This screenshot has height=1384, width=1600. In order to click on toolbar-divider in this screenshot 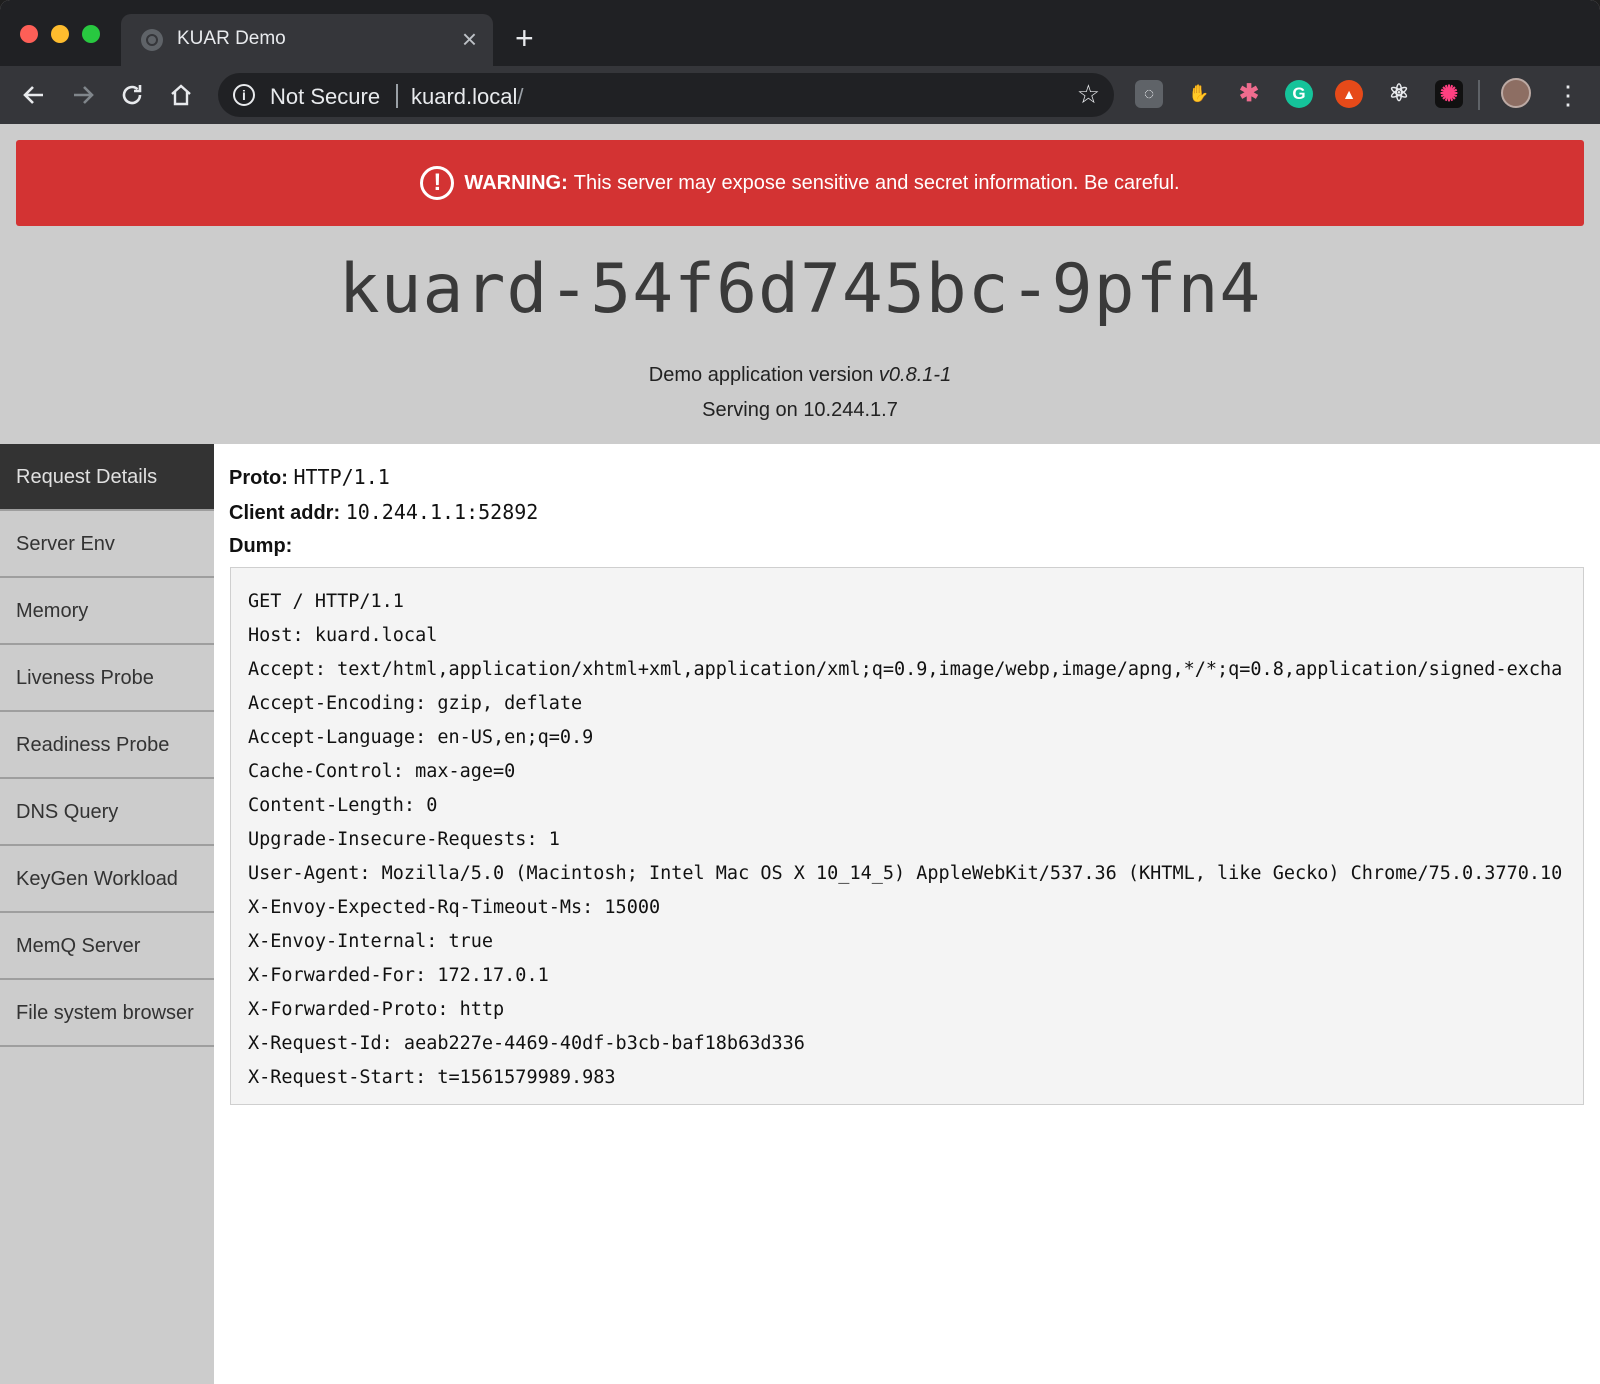, I will do `click(1479, 95)`.